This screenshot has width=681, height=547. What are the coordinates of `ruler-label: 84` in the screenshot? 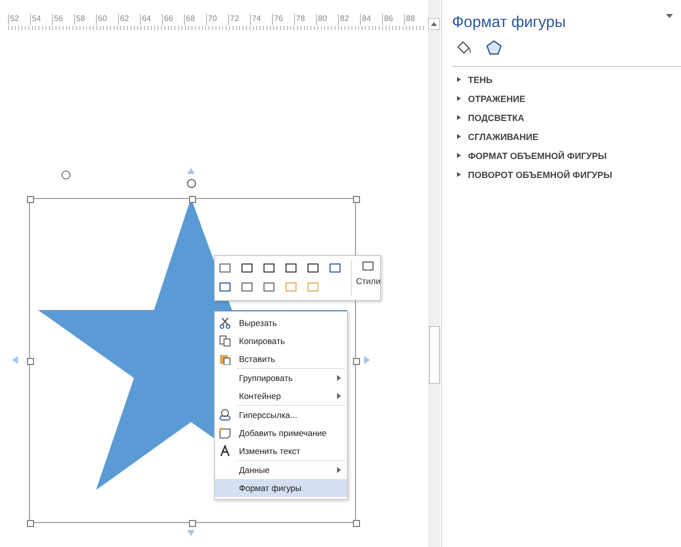 It's located at (371, 19).